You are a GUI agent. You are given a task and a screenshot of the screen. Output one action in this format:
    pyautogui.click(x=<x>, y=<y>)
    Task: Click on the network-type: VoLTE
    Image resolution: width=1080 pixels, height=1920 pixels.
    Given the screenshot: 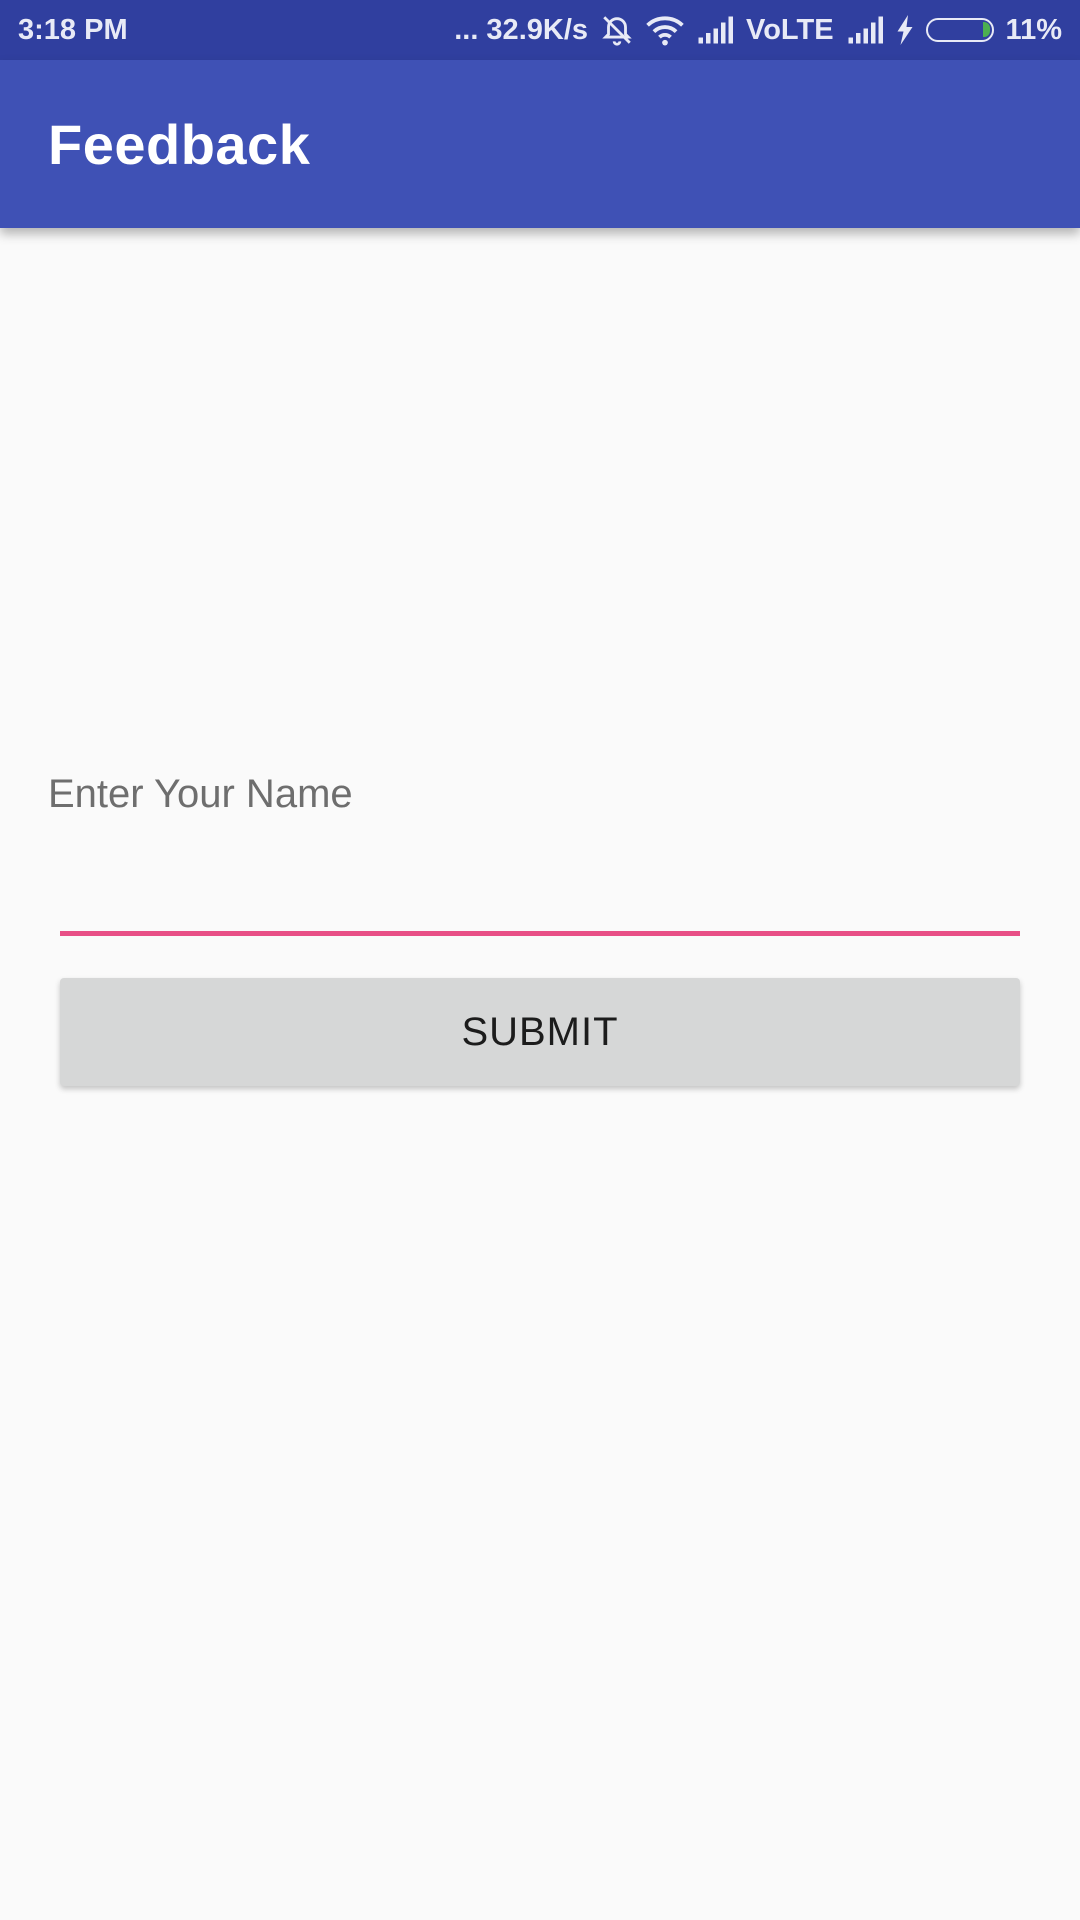 What is the action you would take?
    pyautogui.click(x=790, y=29)
    